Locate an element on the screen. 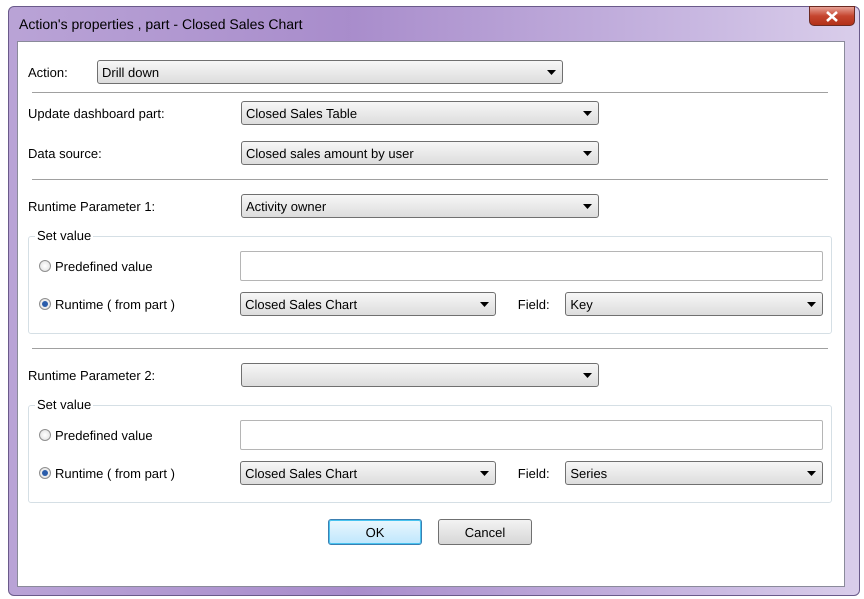  field-label: Data source: is located at coordinates (65, 153).